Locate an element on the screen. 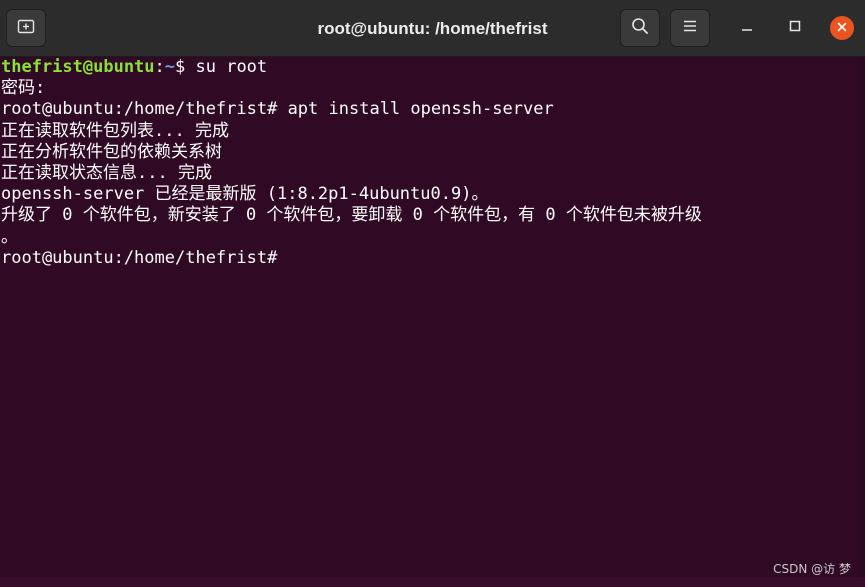 The width and height of the screenshot is (865, 587). menu-button is located at coordinates (690, 28).